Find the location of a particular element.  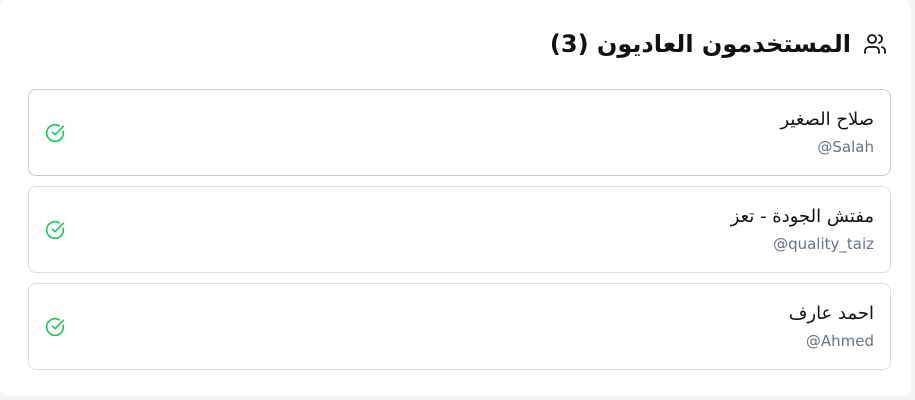

section-header: المستخدمون العاديون (3) is located at coordinates (718, 44).